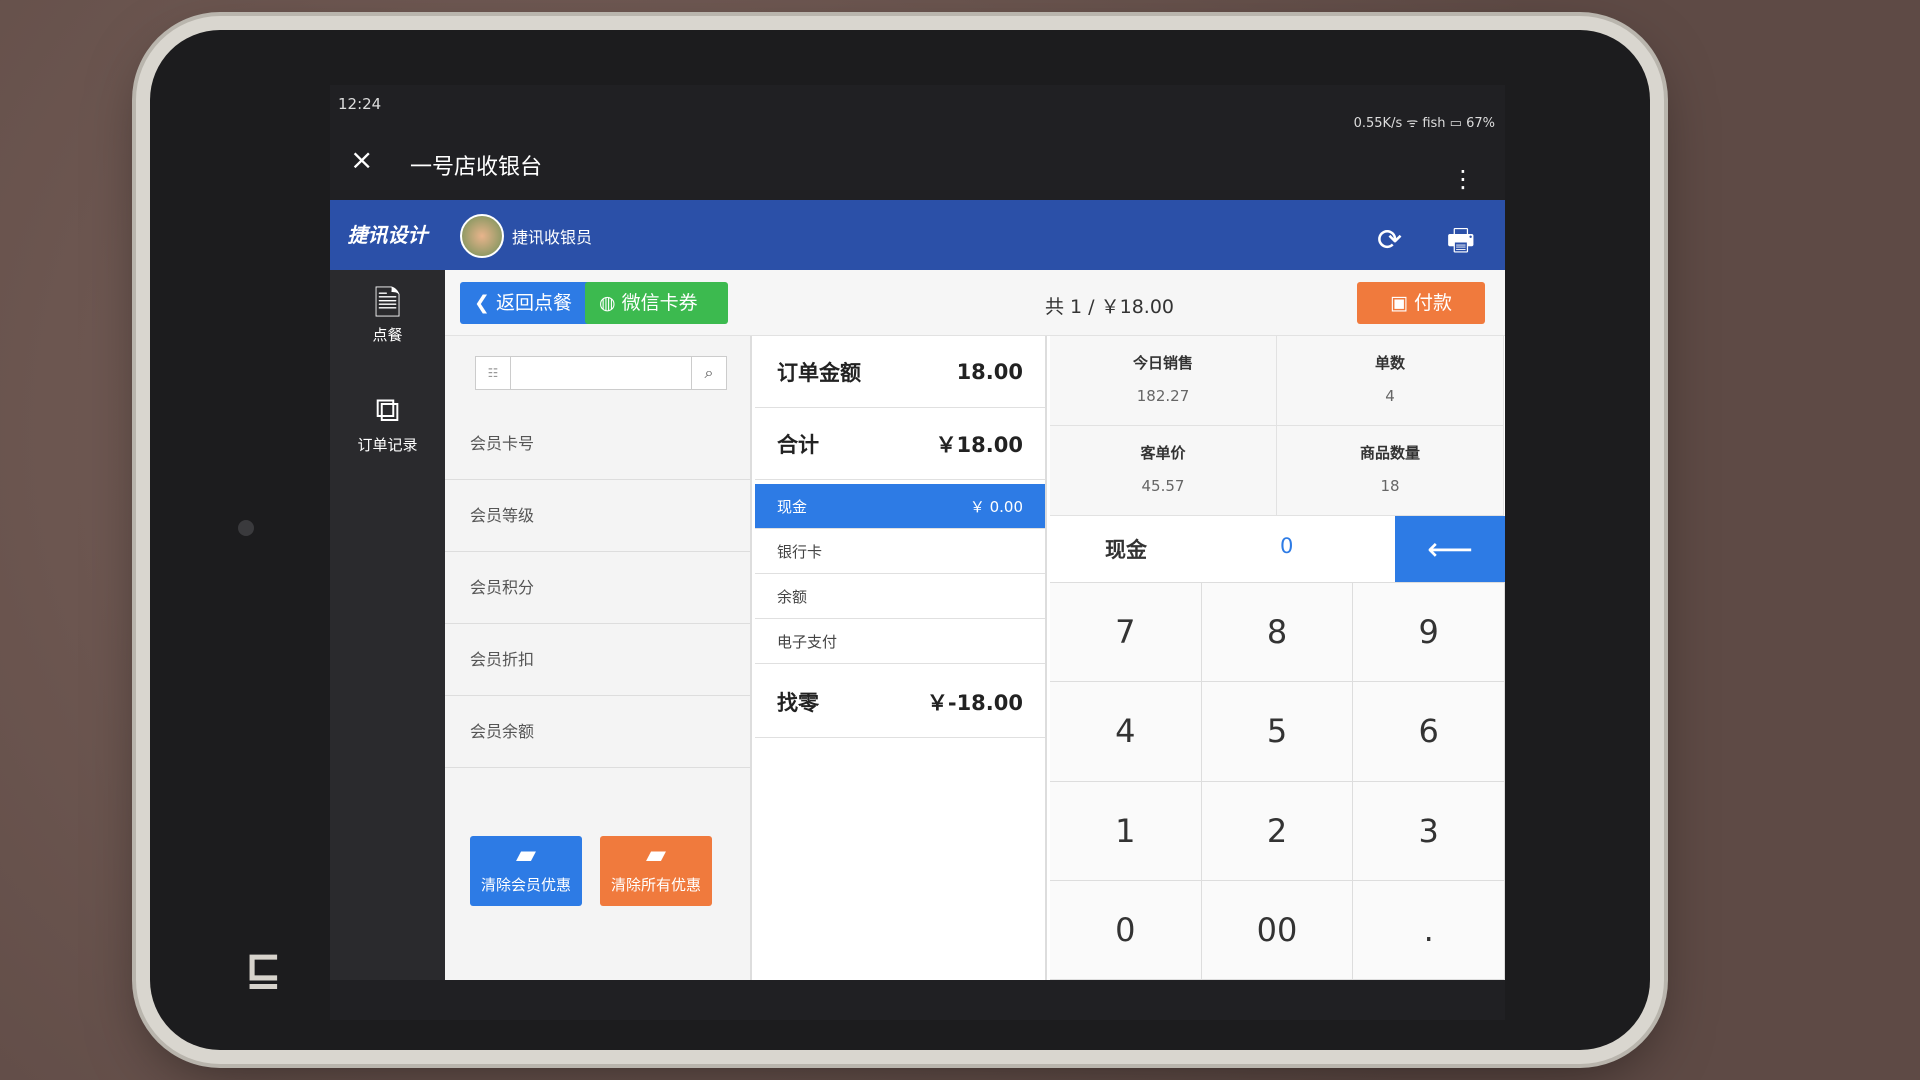  Describe the element at coordinates (900, 596) in the screenshot. I see `payment-method-balance: 余额` at that location.